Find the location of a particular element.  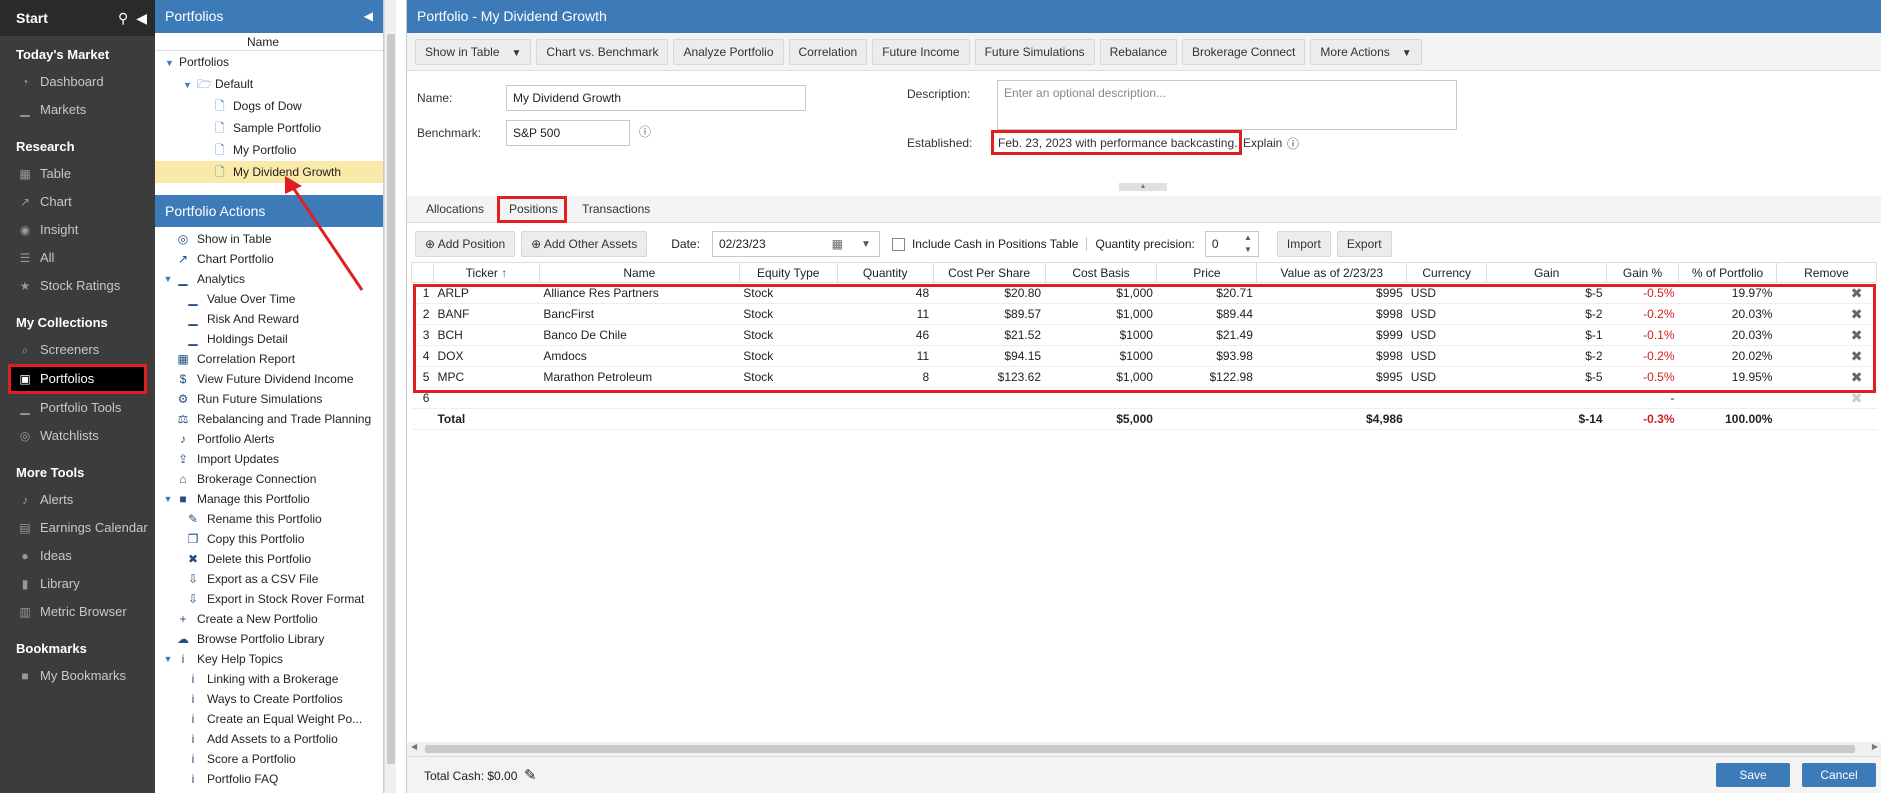

sidebar-item-library: ▮ Library is located at coordinates (77, 584).